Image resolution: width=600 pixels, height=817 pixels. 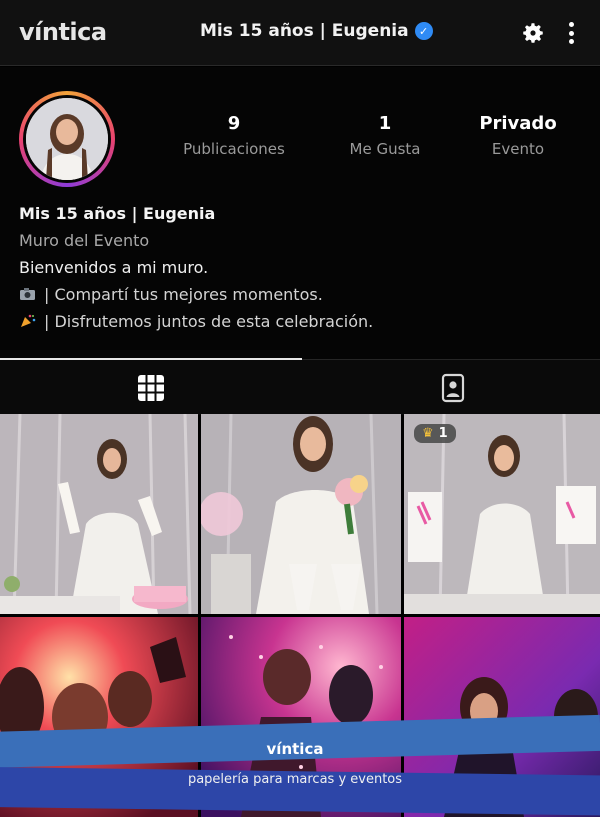 I want to click on stat-posts: 9 Publicaciones, so click(x=234, y=135).